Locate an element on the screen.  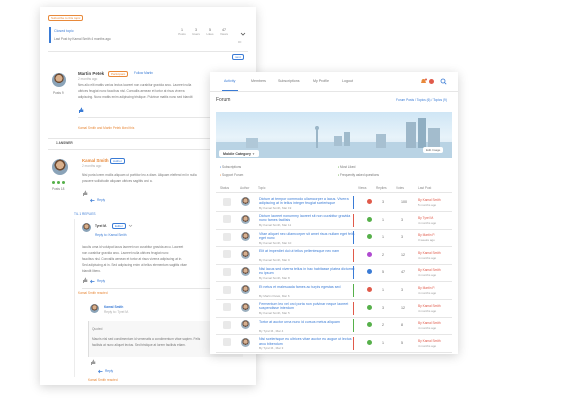
breadcrumb: Forum Posts / Topics (6) / Topics (9) is located at coordinates (421, 100).